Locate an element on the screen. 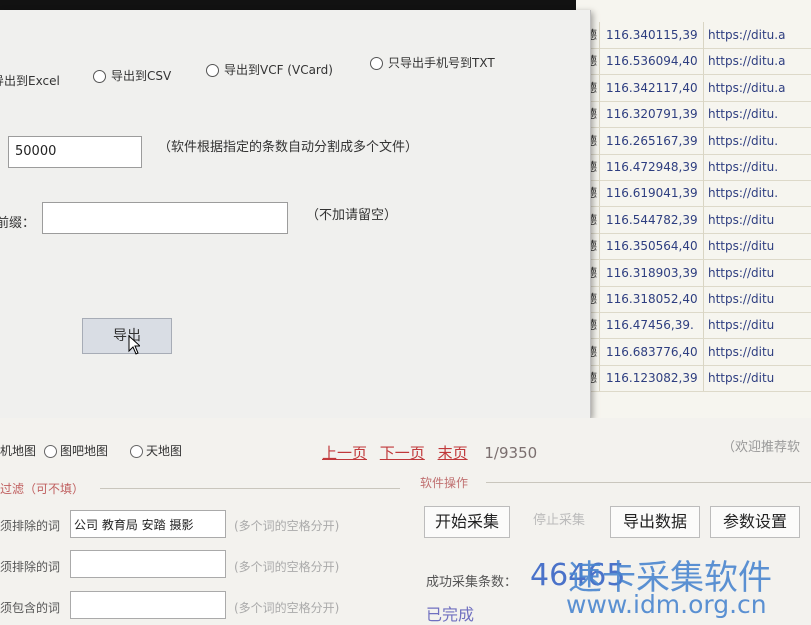 This screenshot has width=811, height=625. start-collect-label: 开始采集 is located at coordinates (466, 521).